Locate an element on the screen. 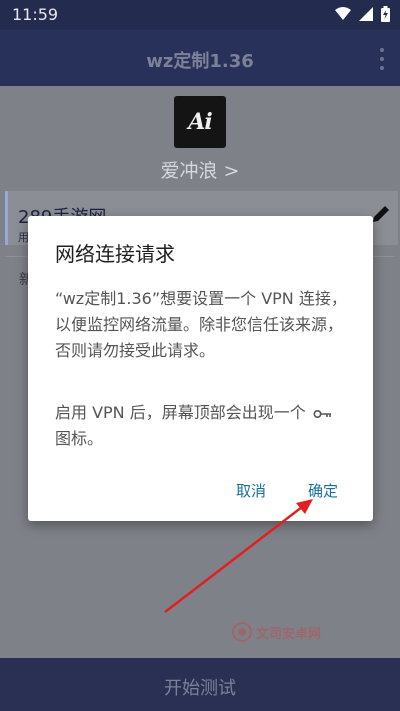  battery-icon is located at coordinates (385, 14).